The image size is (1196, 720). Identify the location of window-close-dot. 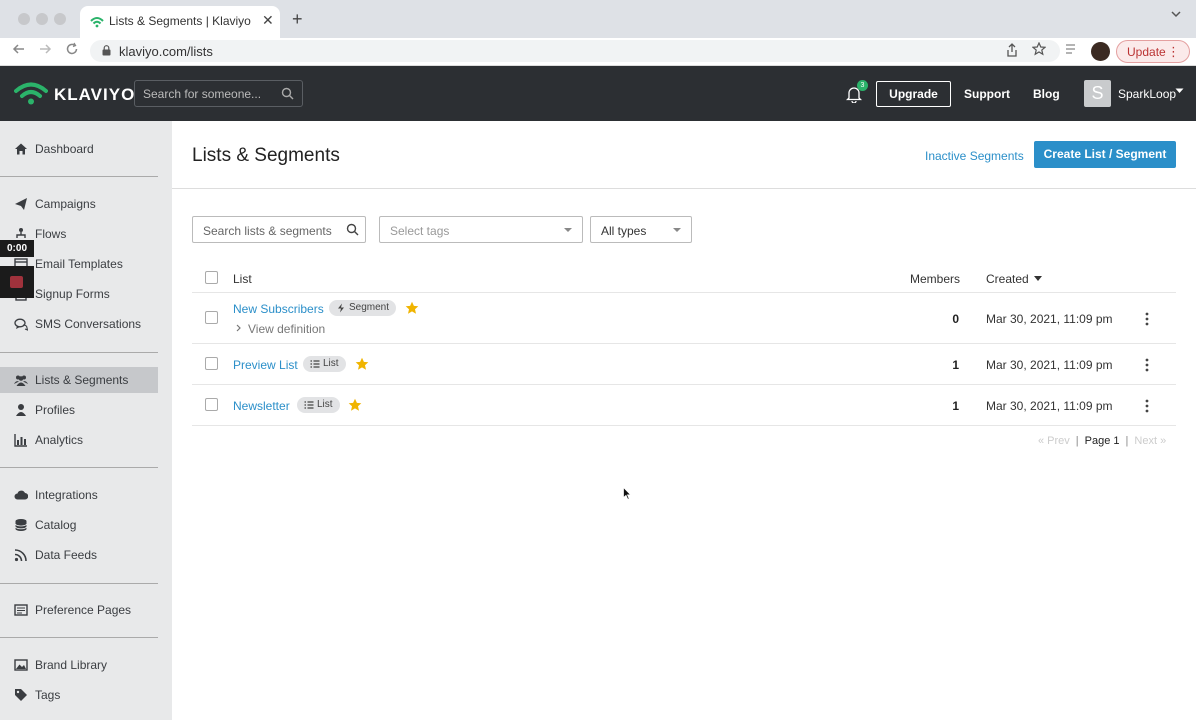
(24, 19).